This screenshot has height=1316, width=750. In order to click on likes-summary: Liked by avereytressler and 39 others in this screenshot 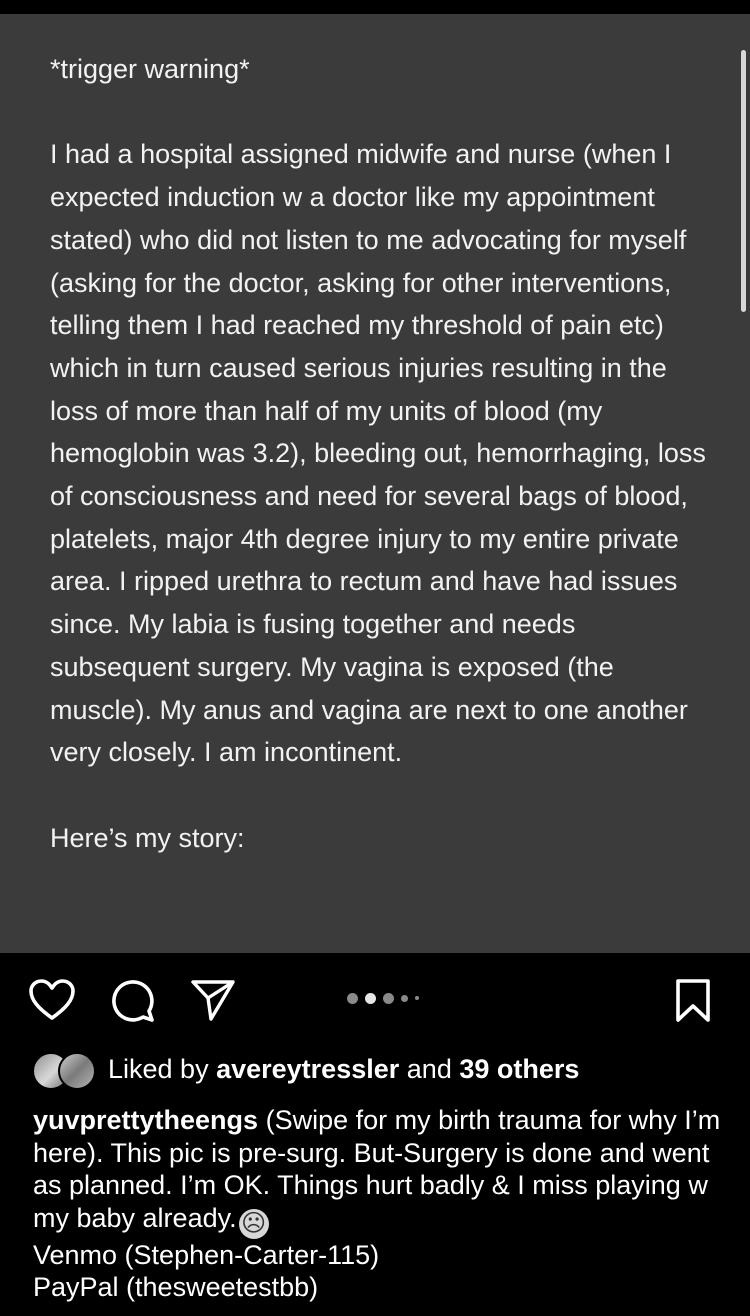, I will do `click(305, 1070)`.